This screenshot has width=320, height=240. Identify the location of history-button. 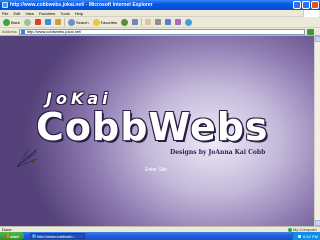
(135, 22).